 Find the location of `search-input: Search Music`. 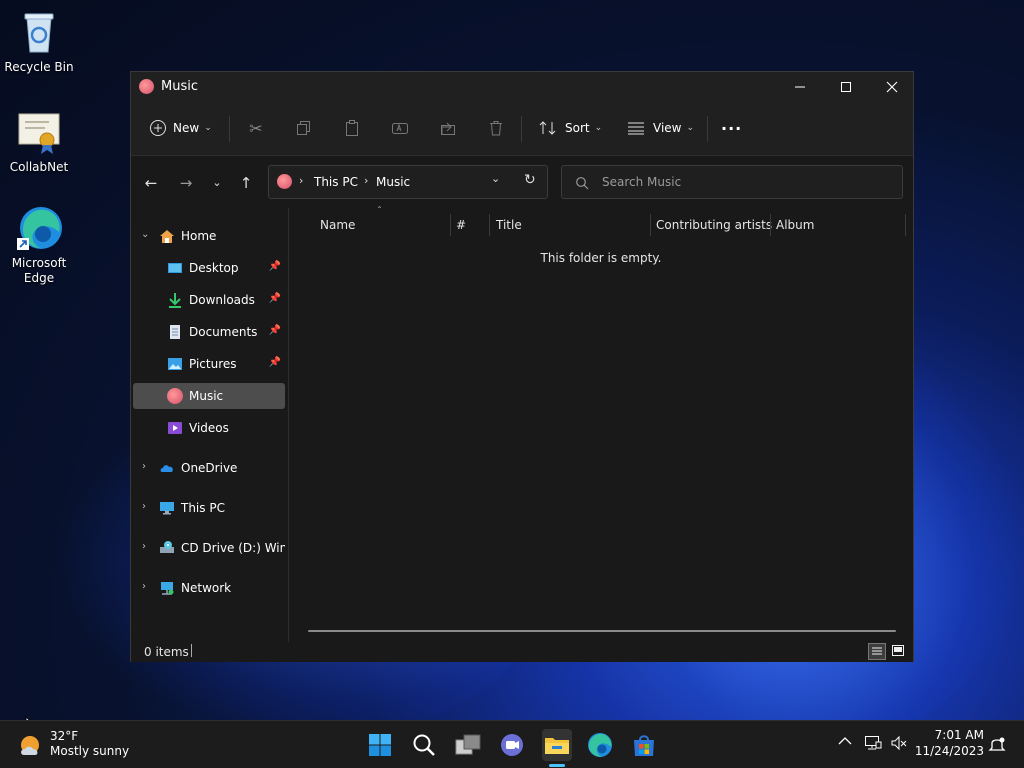

search-input: Search Music is located at coordinates (641, 182).